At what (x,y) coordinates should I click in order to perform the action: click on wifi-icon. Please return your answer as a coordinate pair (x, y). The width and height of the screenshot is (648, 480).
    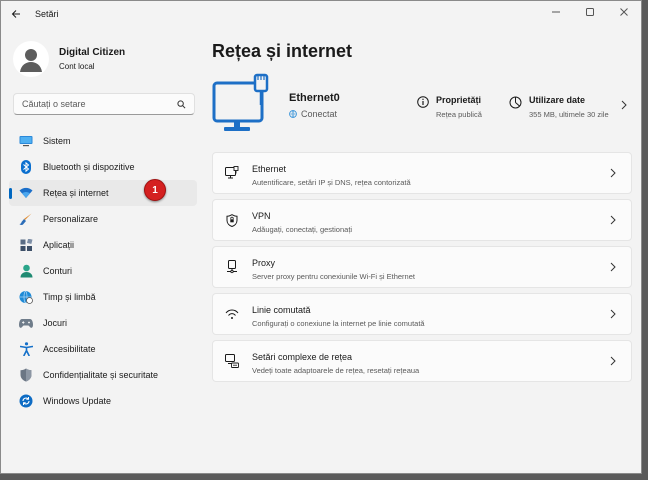
    Looking at the image, I should click on (26, 193).